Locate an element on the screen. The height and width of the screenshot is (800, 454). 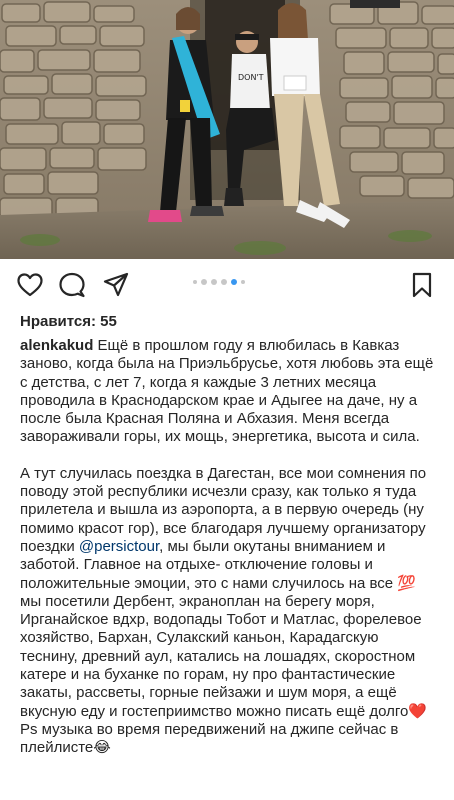
post-action-bar is located at coordinates (227, 285).